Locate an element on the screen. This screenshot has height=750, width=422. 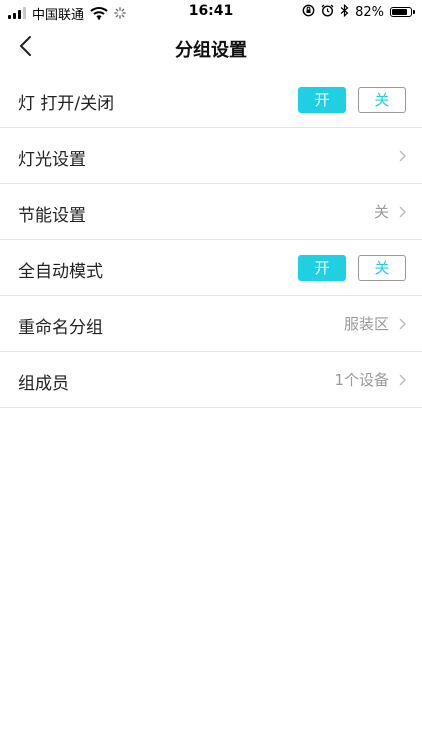
row-rename-group: 重命名分组 服装区 is located at coordinates (211, 324).